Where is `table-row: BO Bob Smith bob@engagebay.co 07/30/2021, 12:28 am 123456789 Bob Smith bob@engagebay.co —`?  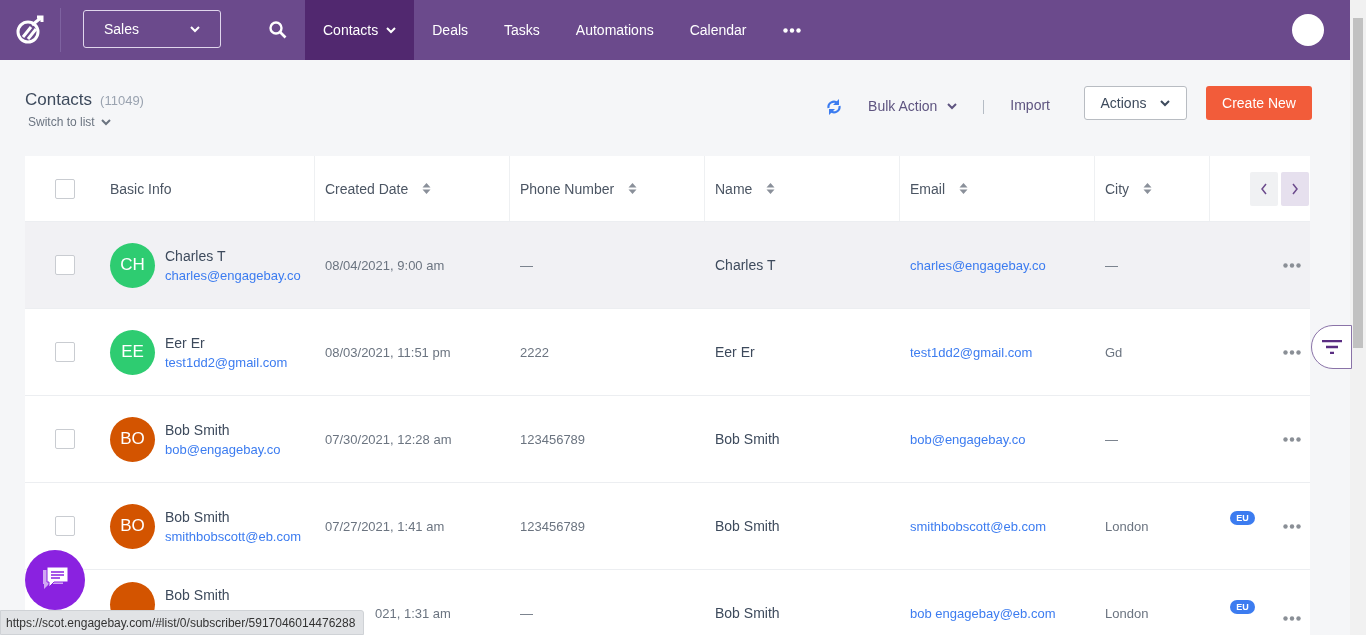
table-row: BO Bob Smith bob@engagebay.co 07/30/2021, 12:28 am 123456789 Bob Smith bob@engagebay.co — is located at coordinates (667, 439).